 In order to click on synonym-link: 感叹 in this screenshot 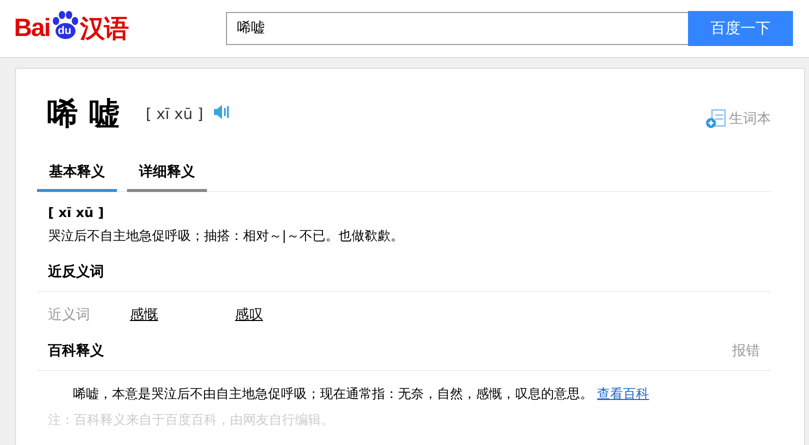, I will do `click(287, 315)`.